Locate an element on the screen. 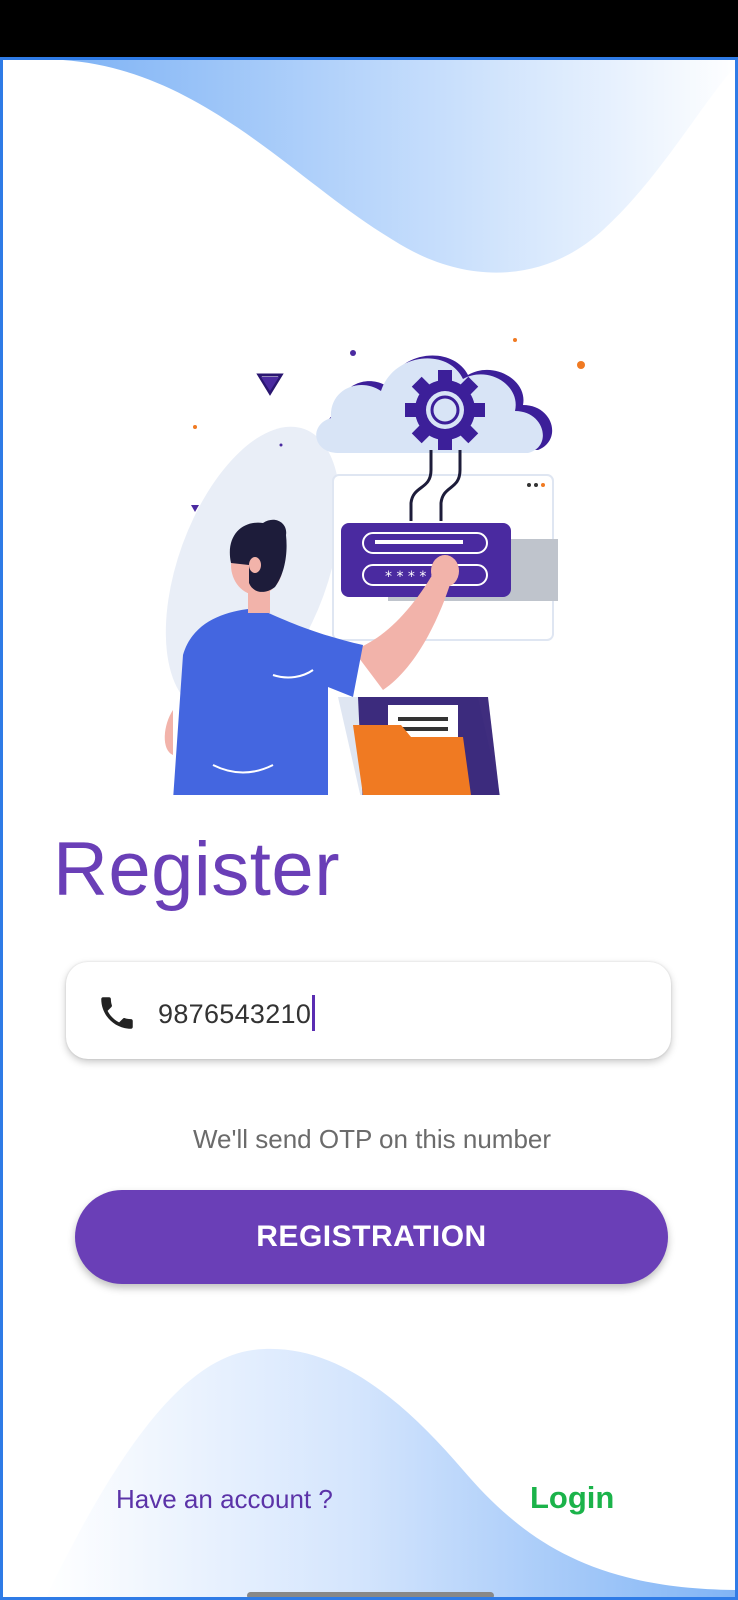 The image size is (738, 1600). registration-button: REGISTRATION is located at coordinates (371, 1237).